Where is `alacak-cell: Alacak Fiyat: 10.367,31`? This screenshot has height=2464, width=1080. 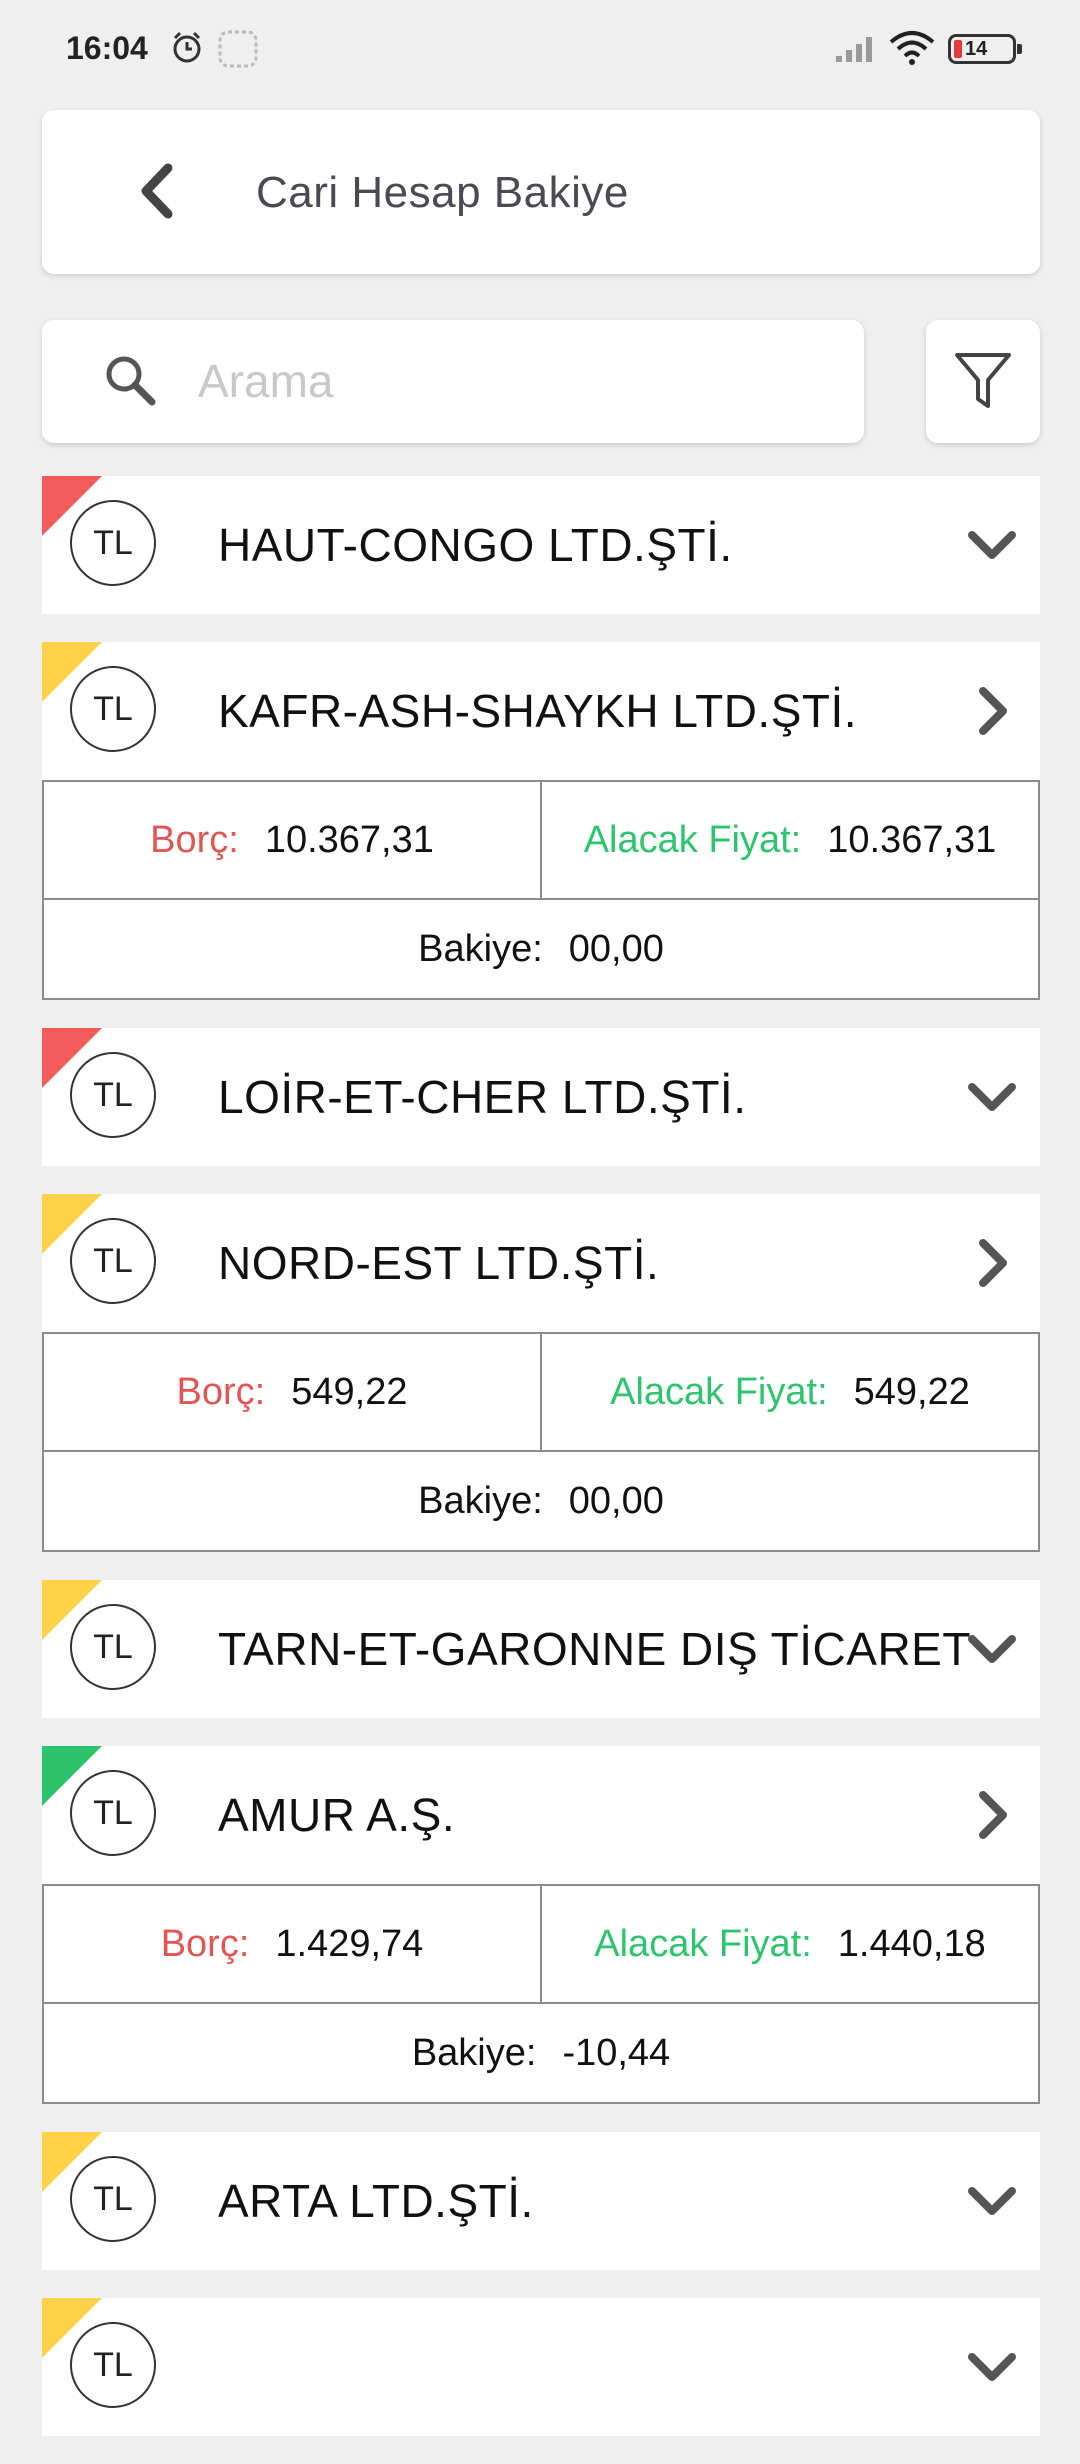 alacak-cell: Alacak Fiyat: 10.367,31 is located at coordinates (789, 840).